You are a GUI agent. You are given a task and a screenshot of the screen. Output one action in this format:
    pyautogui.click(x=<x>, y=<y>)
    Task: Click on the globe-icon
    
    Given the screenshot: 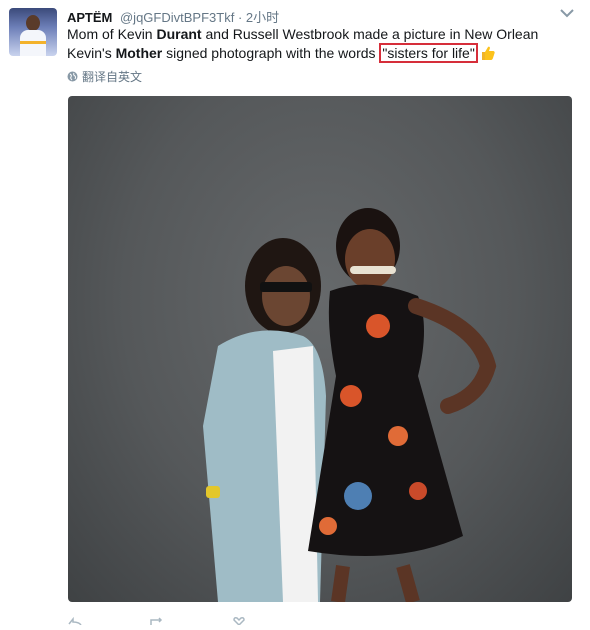 What is the action you would take?
    pyautogui.click(x=72, y=76)
    